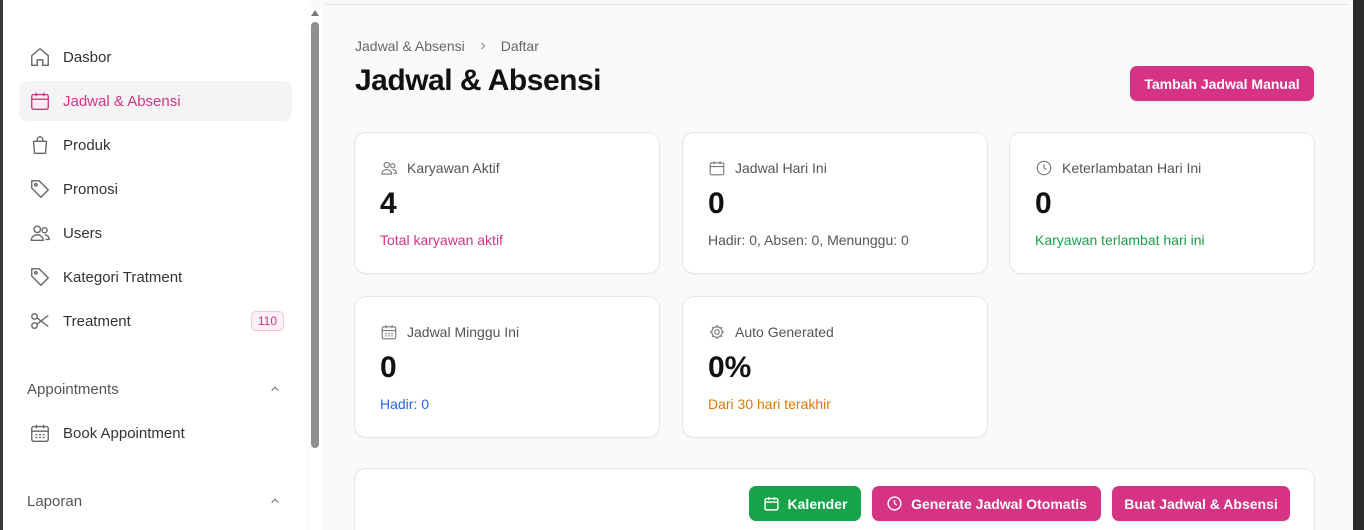  Describe the element at coordinates (91, 189) in the screenshot. I see `sidebar-item-label: Promosi` at that location.